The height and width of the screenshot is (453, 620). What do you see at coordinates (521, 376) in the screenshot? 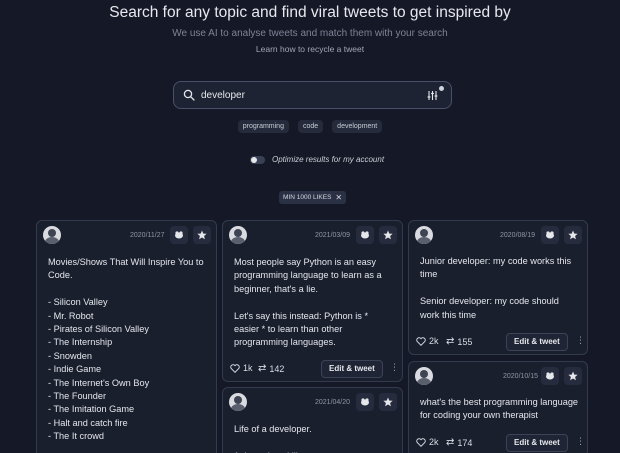
I see `tweet-date: 2020/10/15` at bounding box center [521, 376].